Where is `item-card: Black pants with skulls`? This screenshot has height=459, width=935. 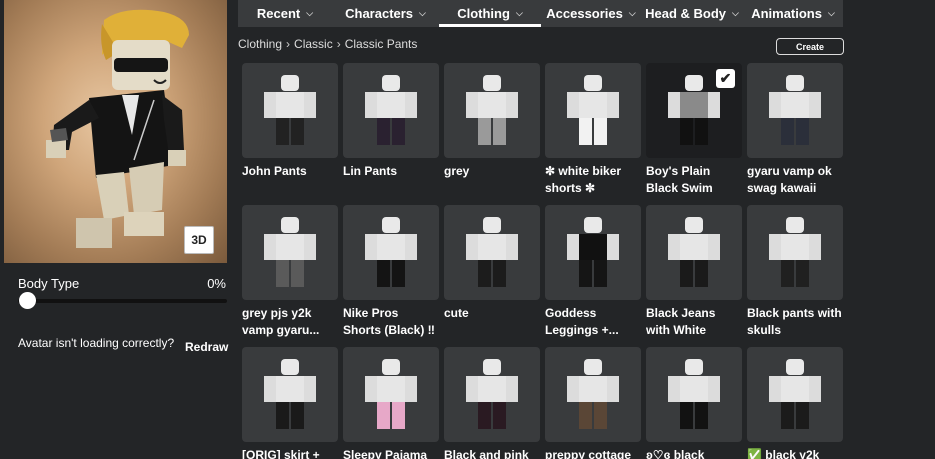 item-card: Black pants with skulls is located at coordinates (795, 272).